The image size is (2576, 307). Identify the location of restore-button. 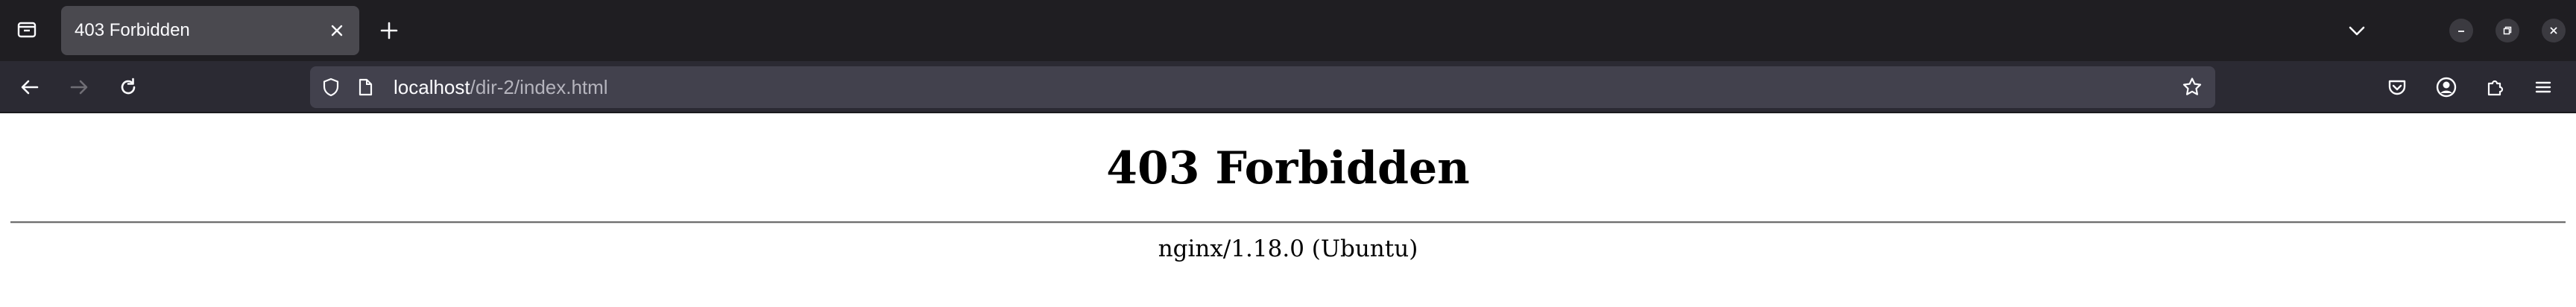
(2507, 30).